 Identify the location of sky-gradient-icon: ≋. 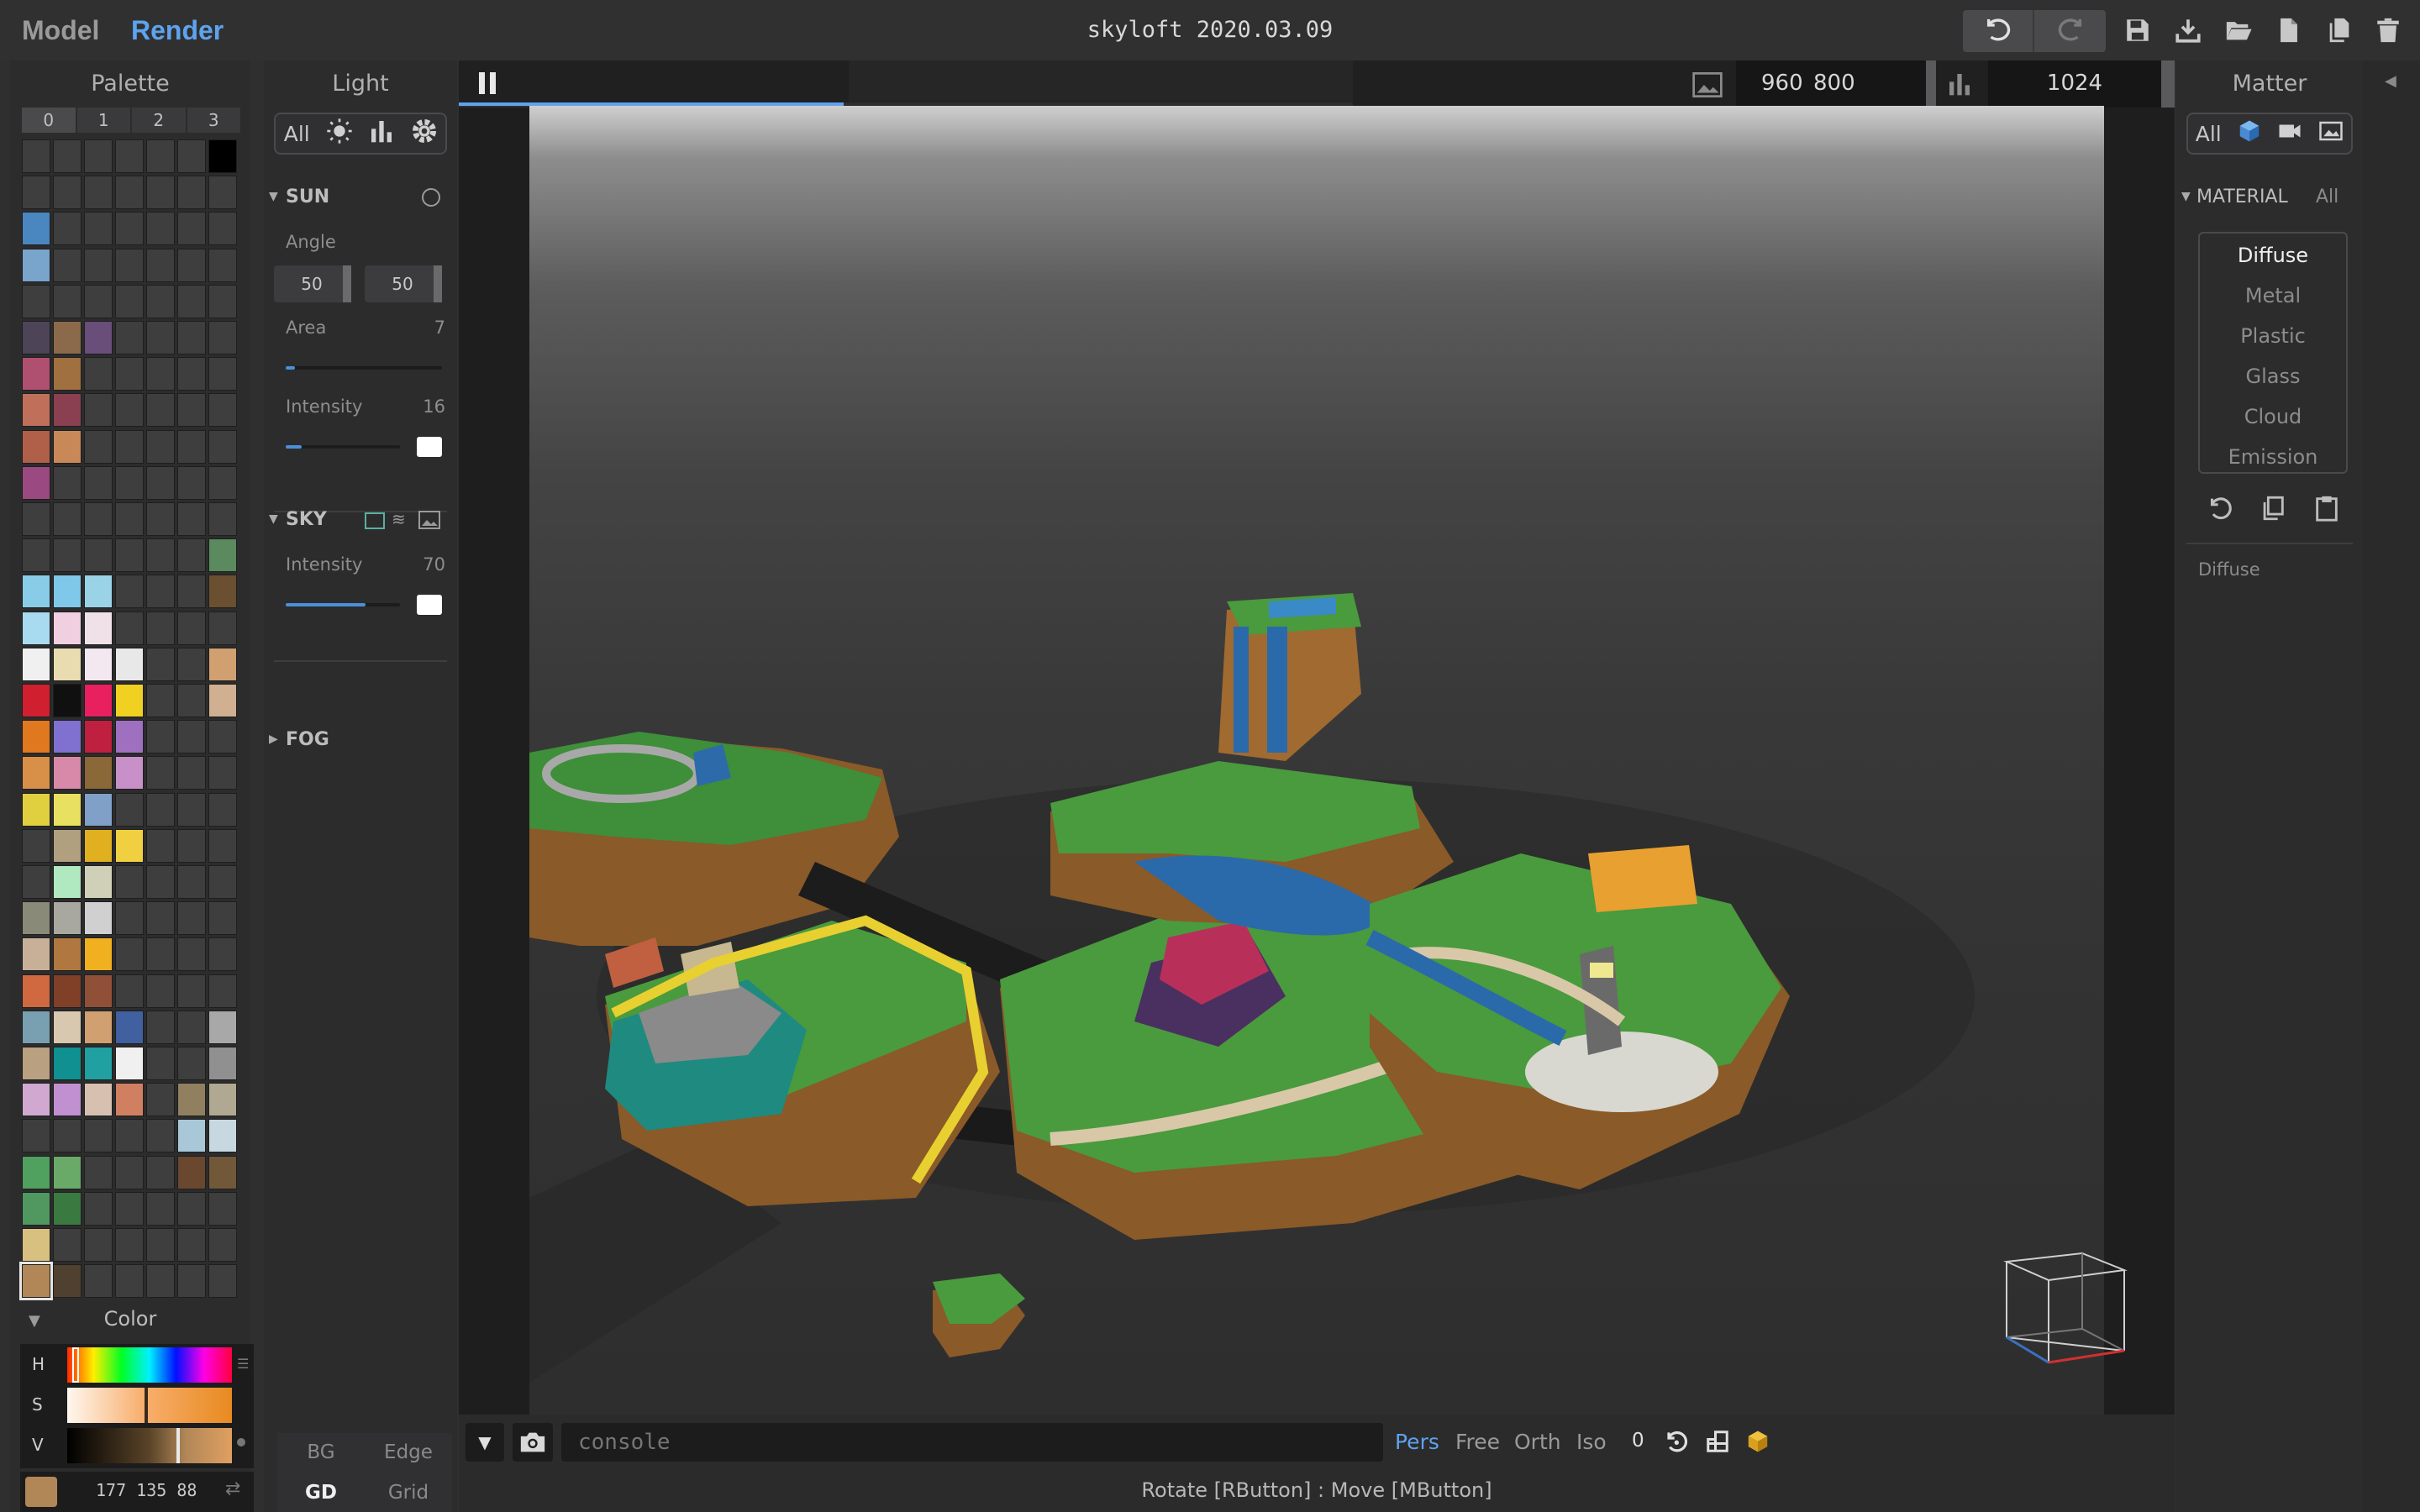
(399, 519).